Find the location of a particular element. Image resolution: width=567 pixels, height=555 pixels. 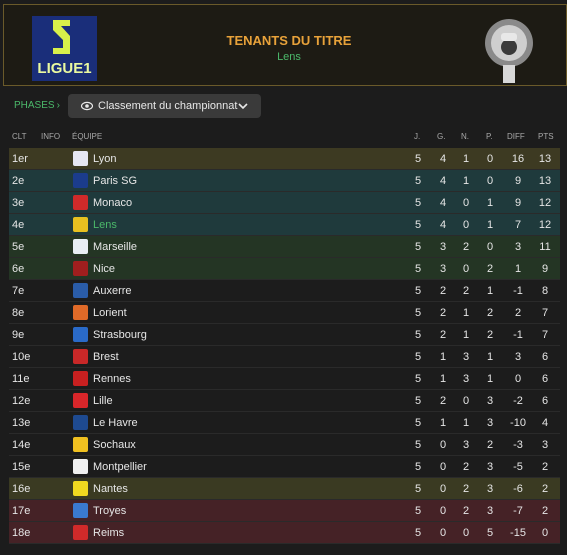

eye-icon is located at coordinates (87, 106).